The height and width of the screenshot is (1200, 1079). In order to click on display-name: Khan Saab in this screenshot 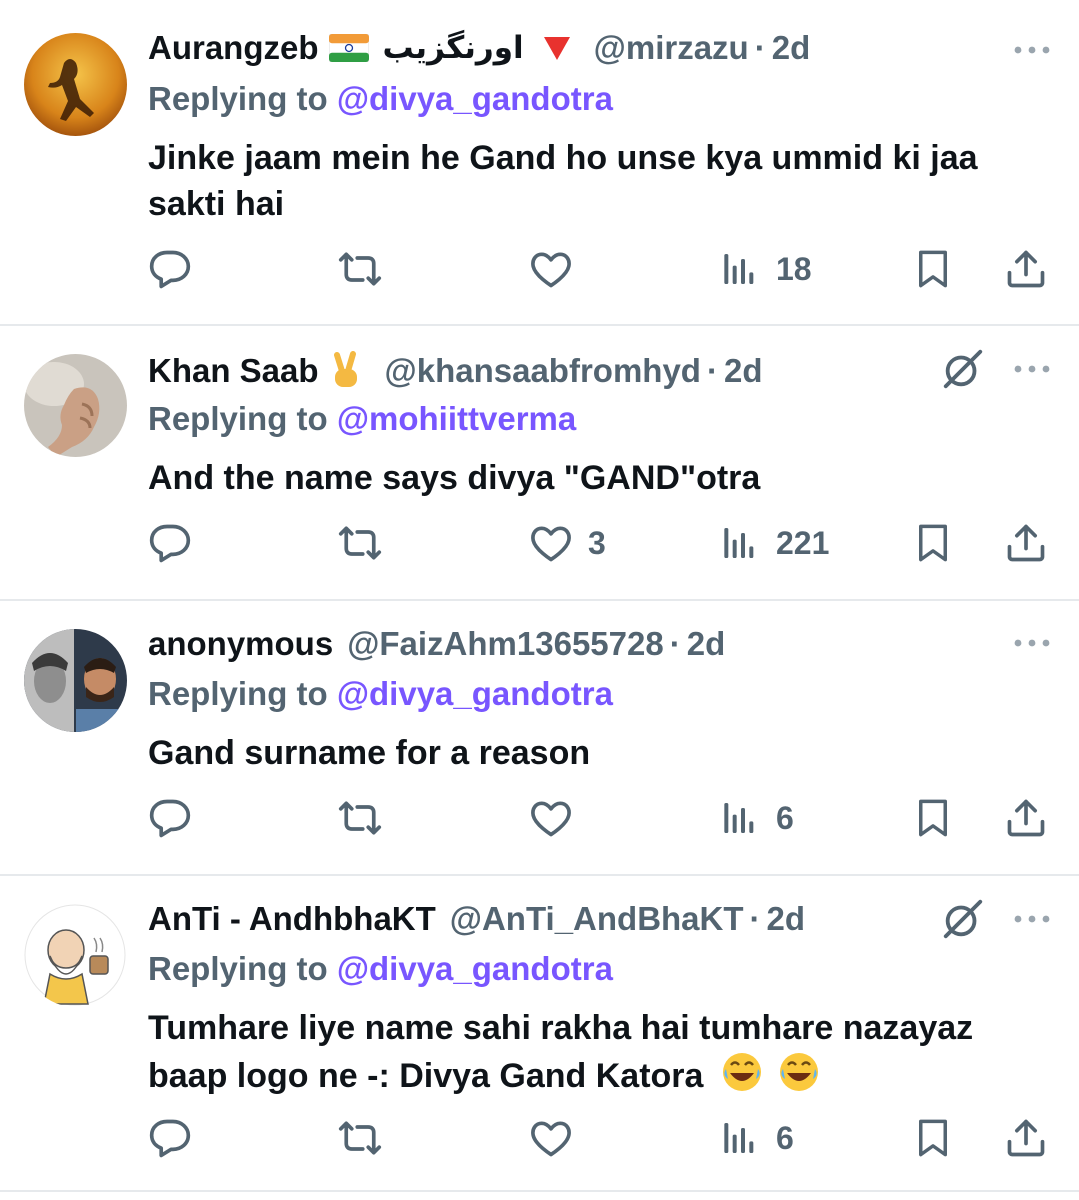, I will do `click(233, 371)`.